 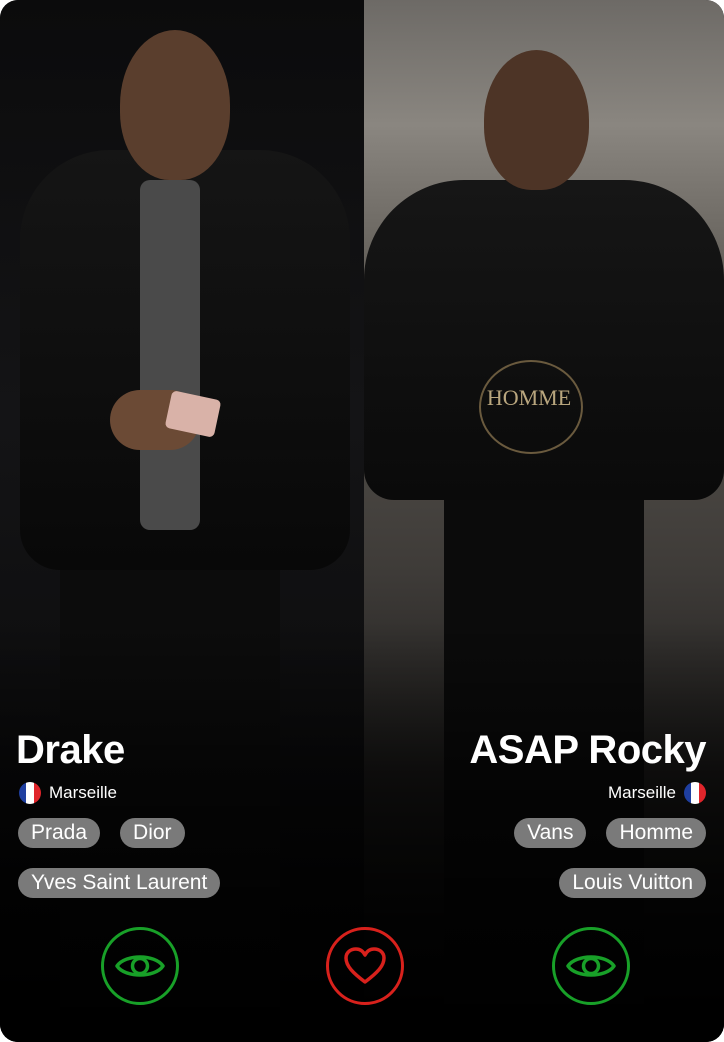 I want to click on view-left-button, so click(x=140, y=966).